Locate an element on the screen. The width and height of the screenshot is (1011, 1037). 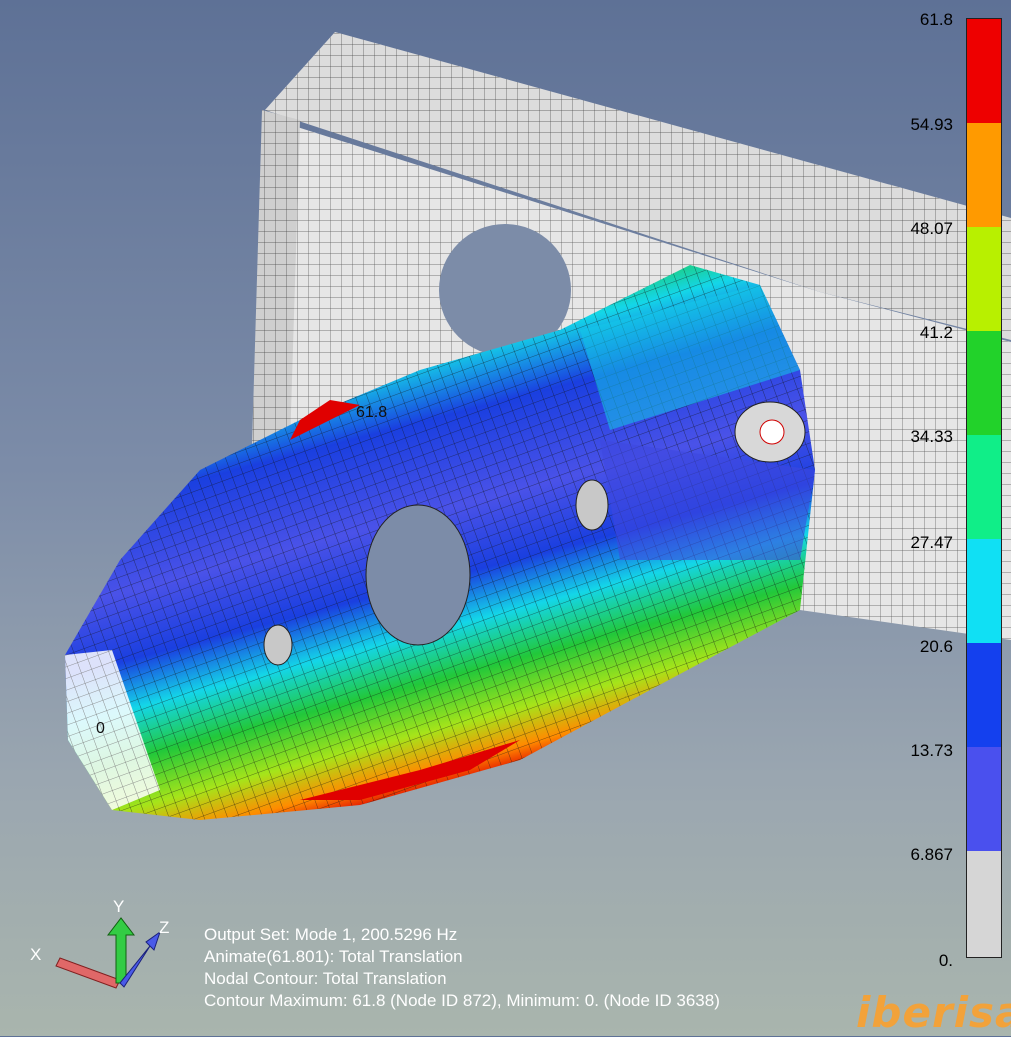
output-set-text: Output Set: Mode 1, 200.5296 Hz is located at coordinates (331, 934).